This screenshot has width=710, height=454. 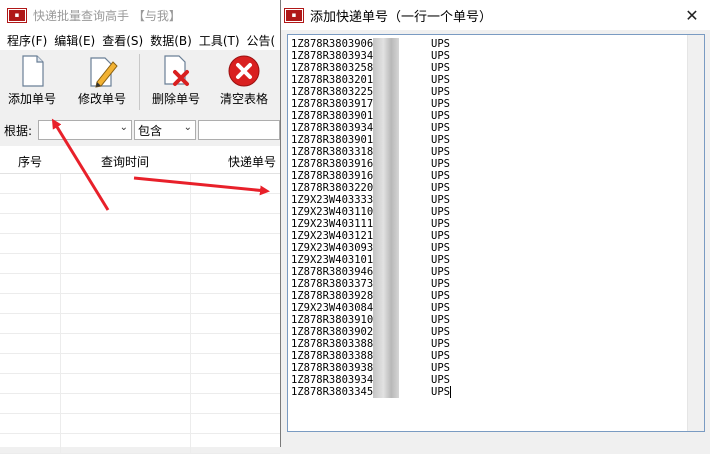 I want to click on tracking-line: 1Z9X23W4031211 UPS, so click(x=370, y=236).